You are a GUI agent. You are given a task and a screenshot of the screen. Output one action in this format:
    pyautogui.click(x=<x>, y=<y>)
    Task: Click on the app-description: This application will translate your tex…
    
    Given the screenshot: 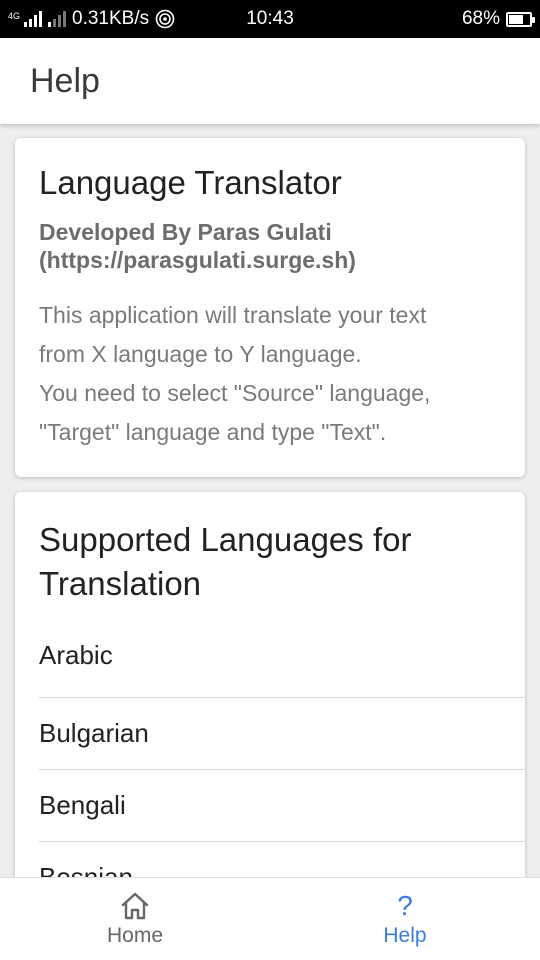 What is the action you would take?
    pyautogui.click(x=270, y=374)
    